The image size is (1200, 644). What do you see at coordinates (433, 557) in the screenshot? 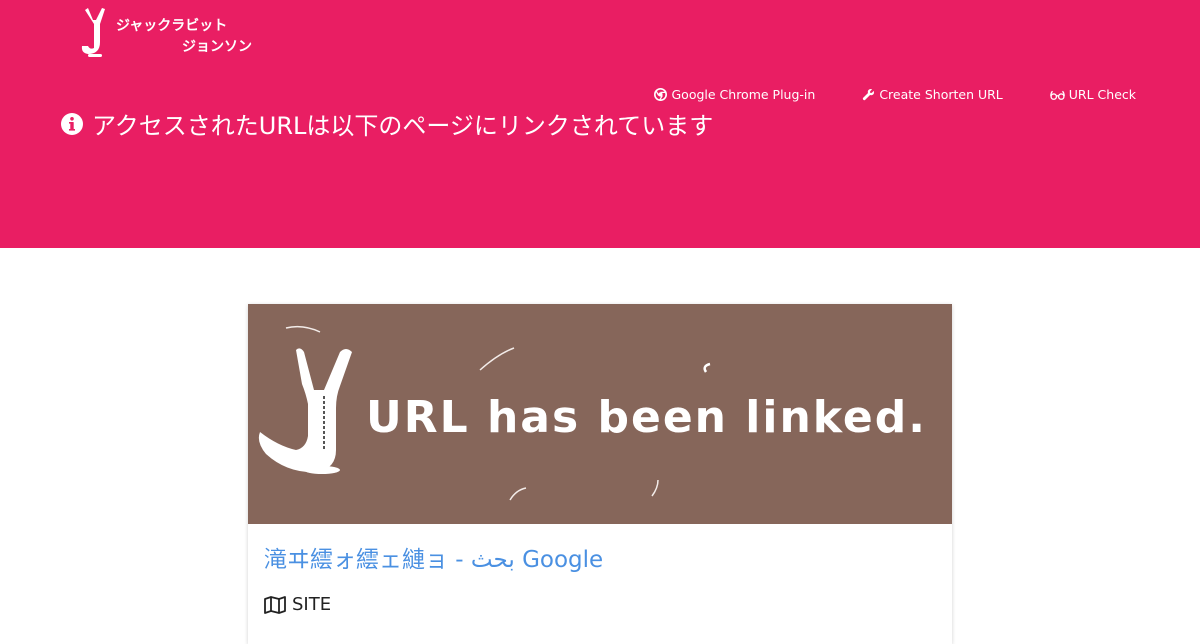
I see `linked-page-title: 滝ヰ繧ォ繧ェ縺ョ - بحث Google` at bounding box center [433, 557].